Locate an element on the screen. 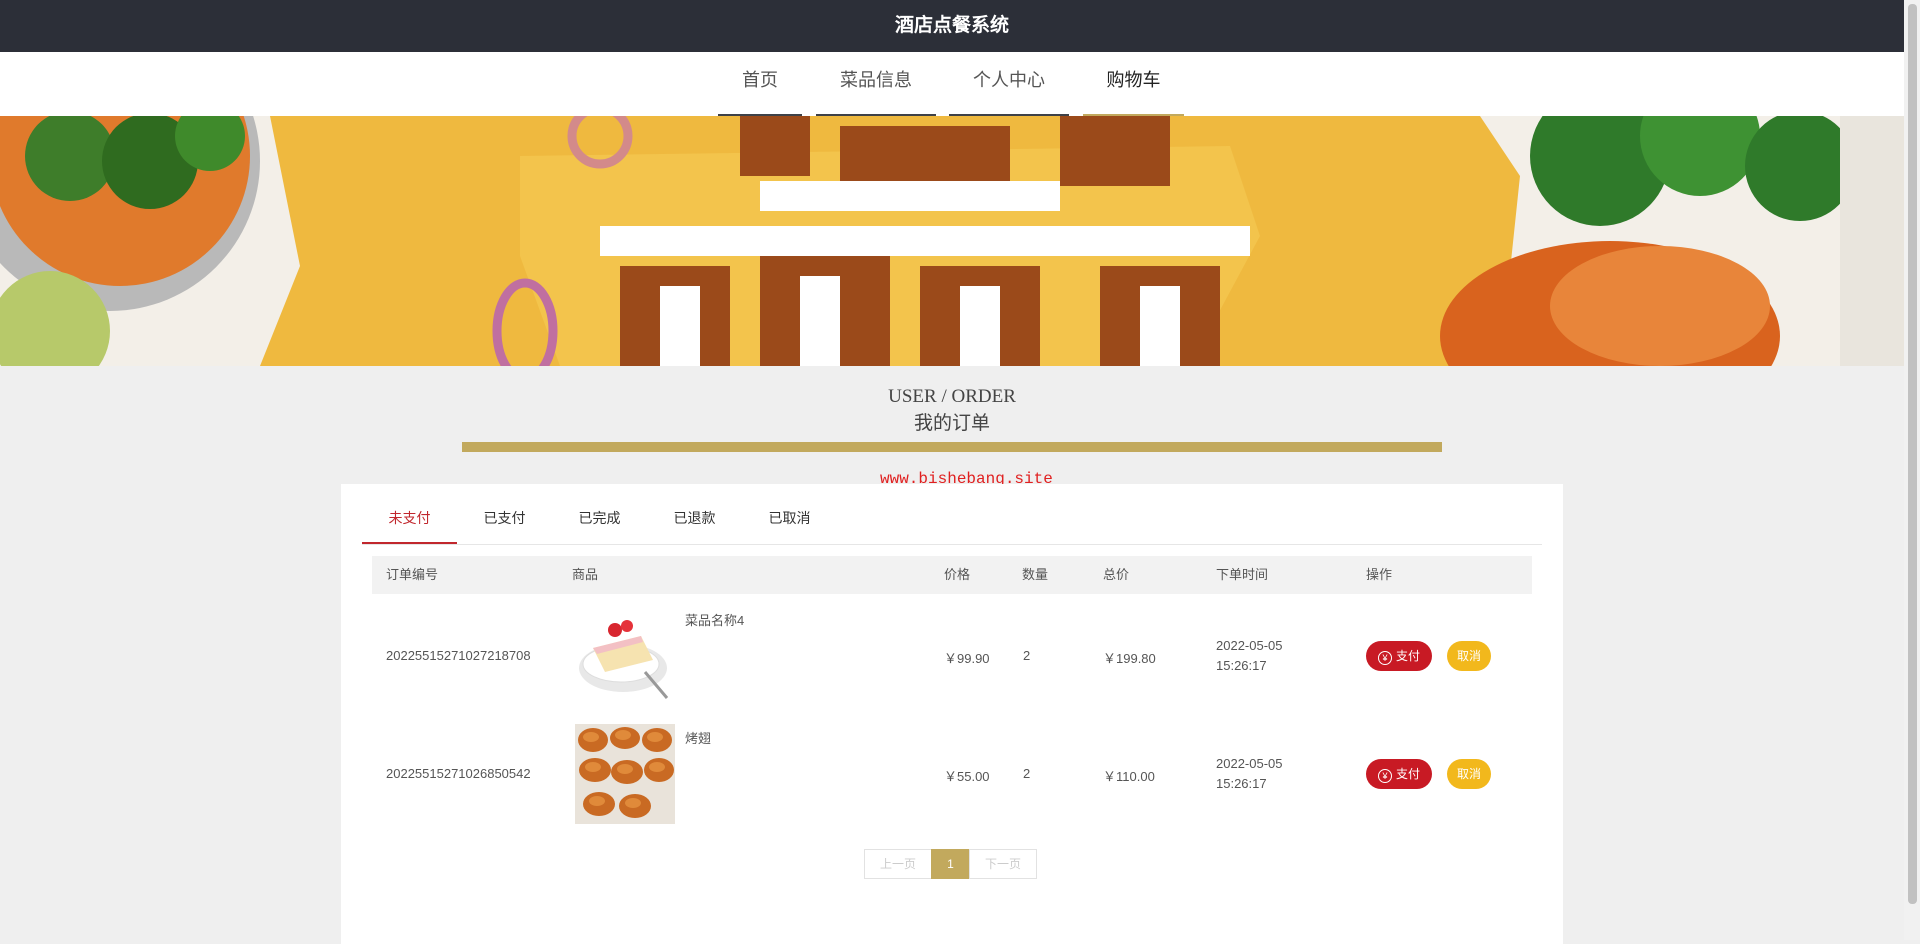 This screenshot has height=944, width=1920. page-scrollbar is located at coordinates (1912, 470).